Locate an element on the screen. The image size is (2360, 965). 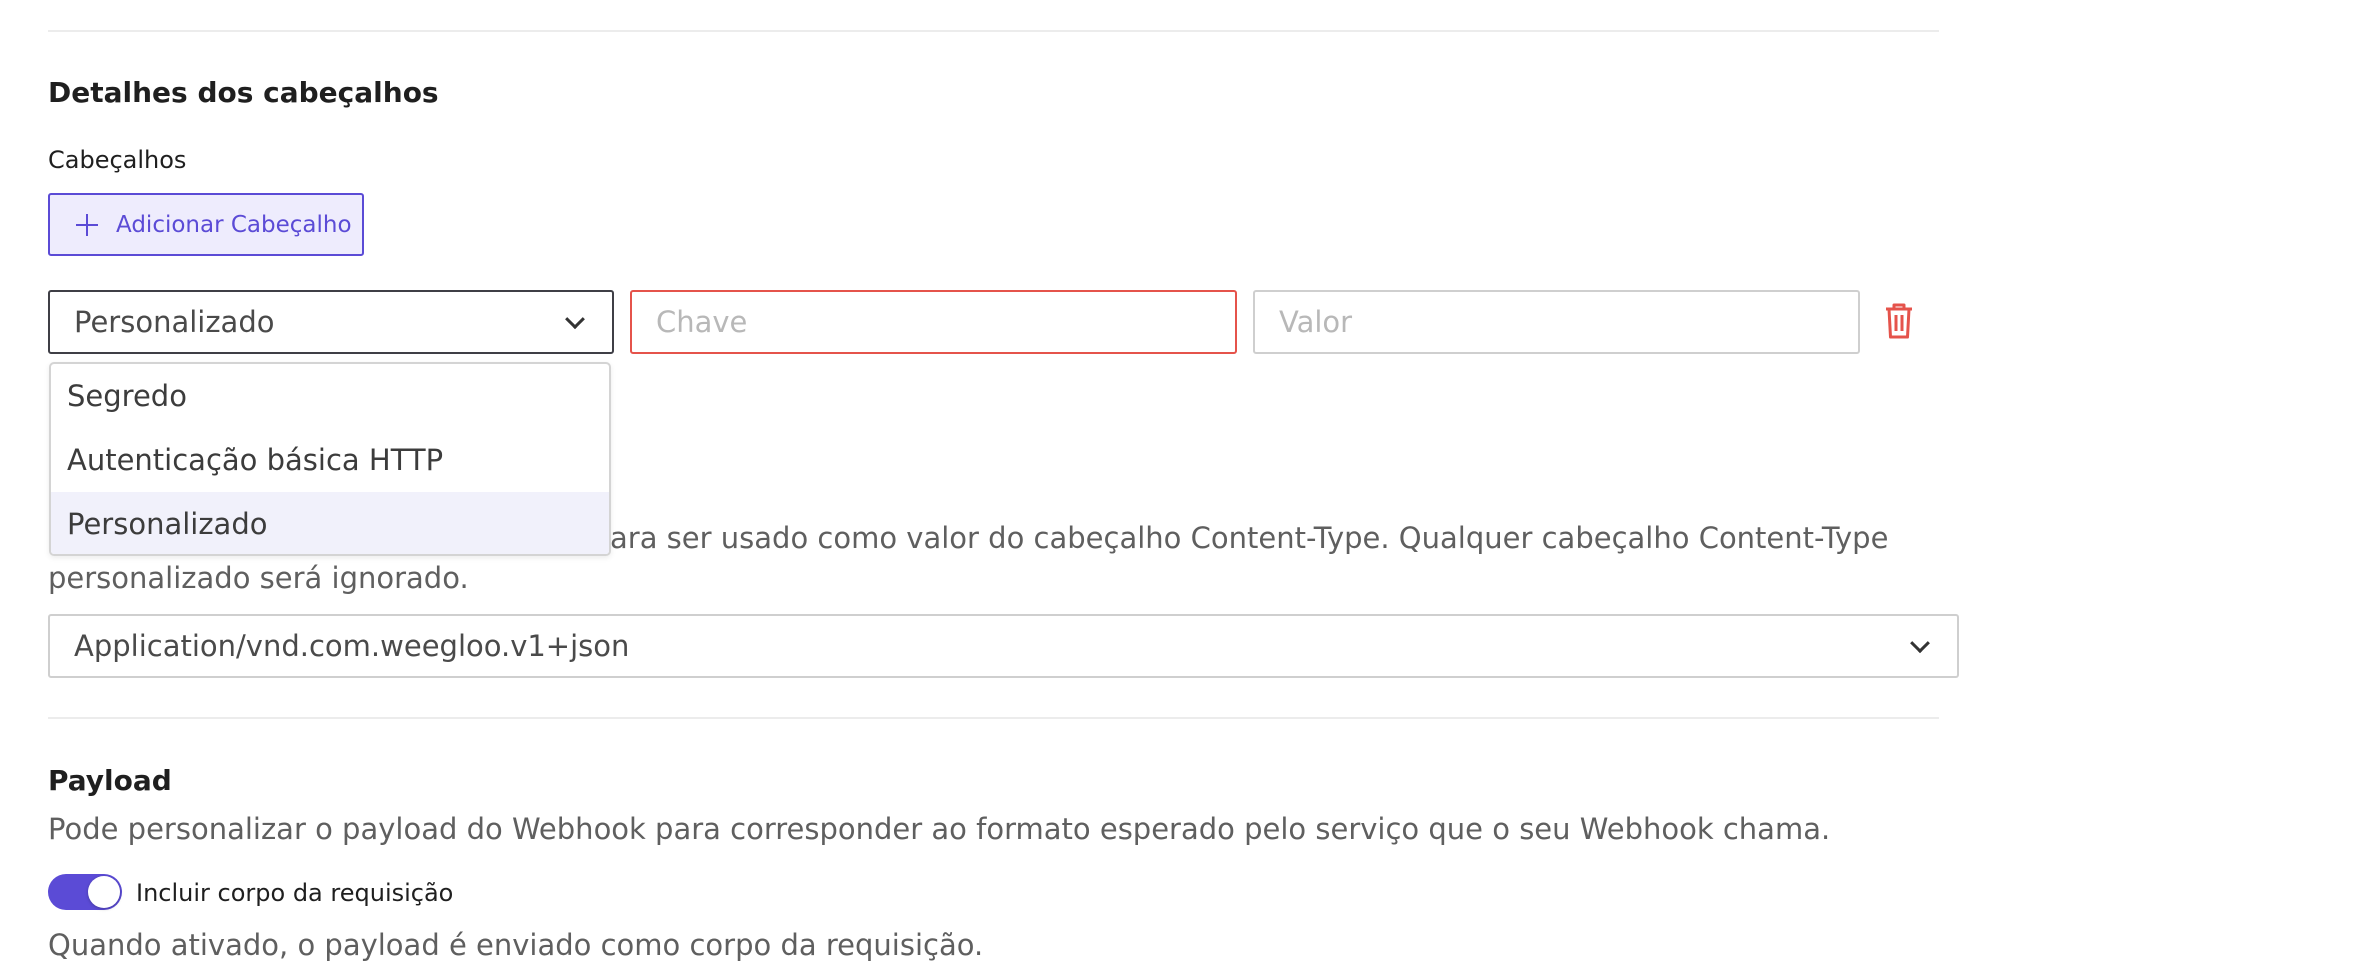
headers-label: Cabeçalhos is located at coordinates (117, 160).